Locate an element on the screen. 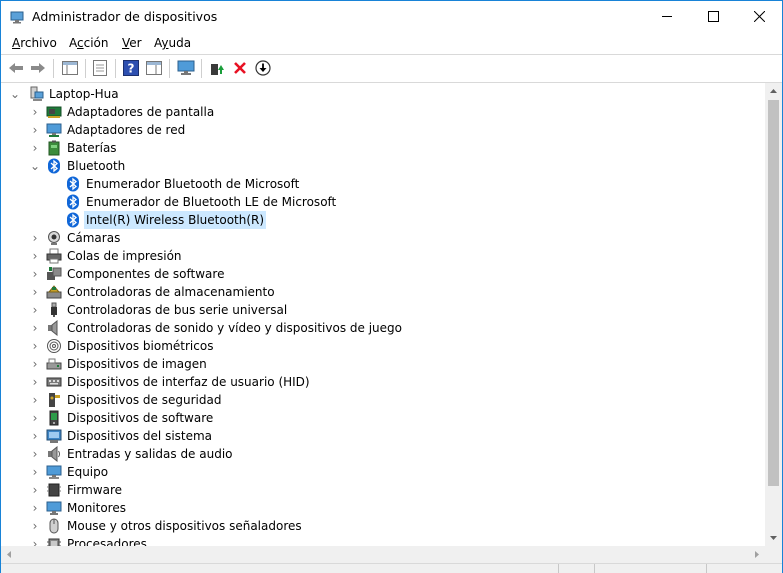 This screenshot has height=573, width=783. back-button is located at coordinates (16, 68).